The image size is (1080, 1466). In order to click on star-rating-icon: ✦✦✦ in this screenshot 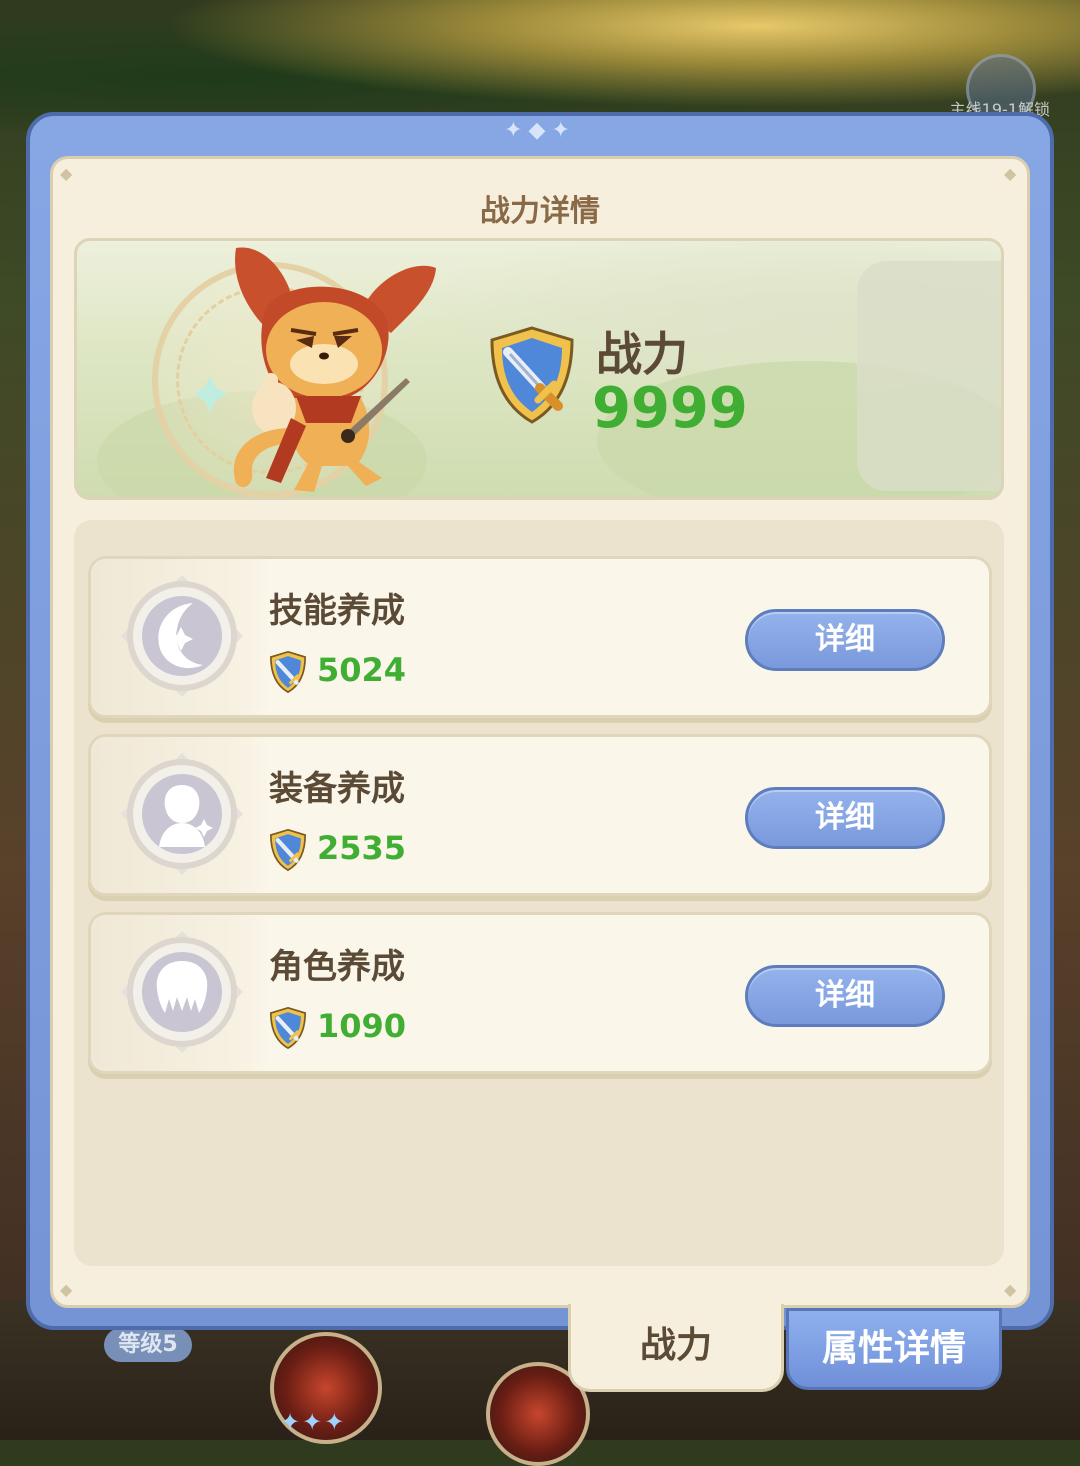, I will do `click(313, 1422)`.